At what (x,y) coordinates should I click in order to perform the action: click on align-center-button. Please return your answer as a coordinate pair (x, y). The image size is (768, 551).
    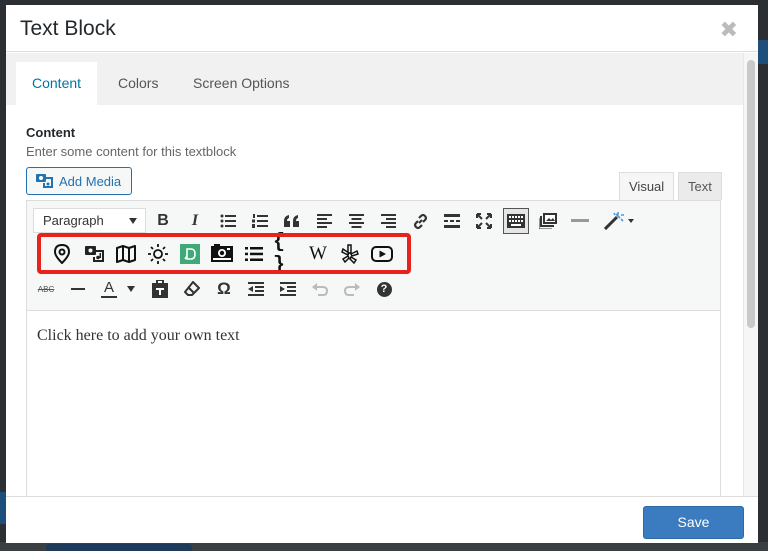
    Looking at the image, I should click on (356, 221).